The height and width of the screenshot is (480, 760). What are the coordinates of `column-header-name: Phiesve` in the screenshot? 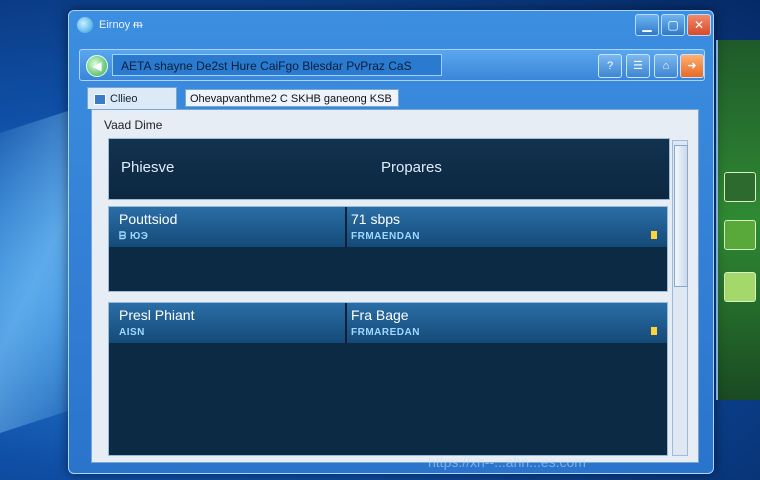 It's located at (147, 167).